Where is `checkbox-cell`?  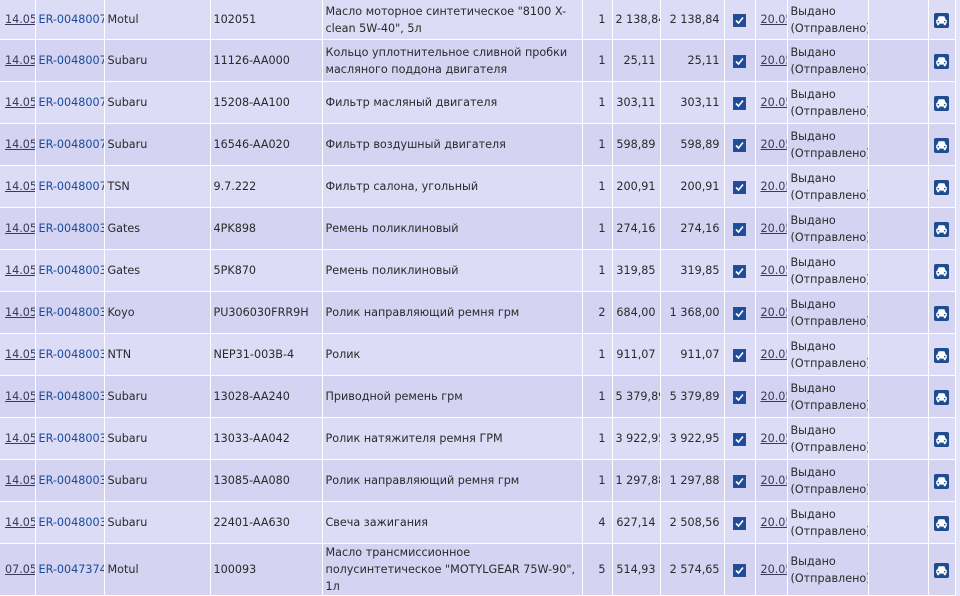 checkbox-cell is located at coordinates (740, 522).